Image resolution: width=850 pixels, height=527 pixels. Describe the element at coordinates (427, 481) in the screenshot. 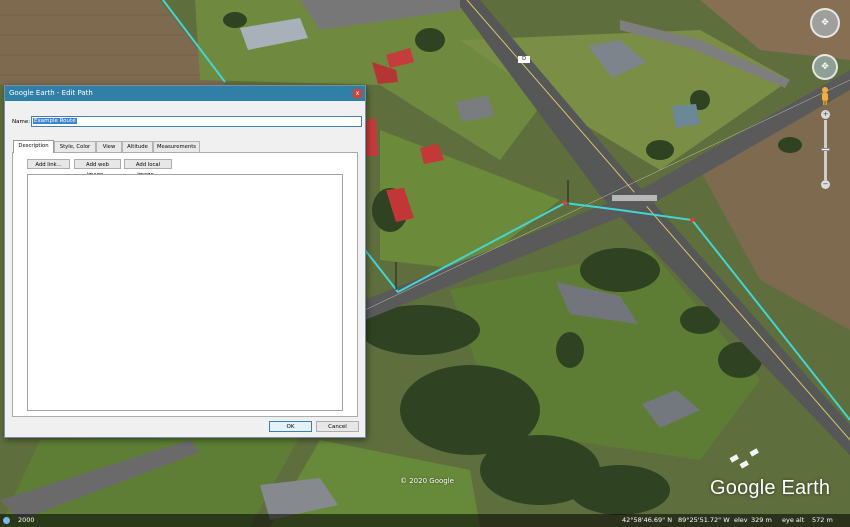

I see `map-copyright: © 2020 Google` at that location.